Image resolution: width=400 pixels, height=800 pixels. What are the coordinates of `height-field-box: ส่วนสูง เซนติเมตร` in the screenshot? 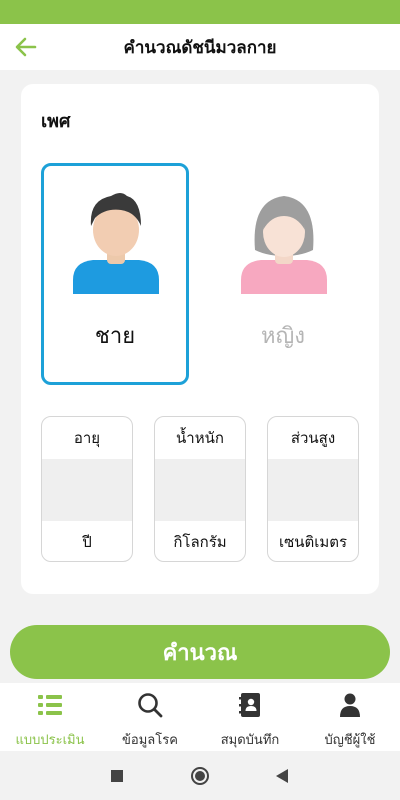 It's located at (313, 489).